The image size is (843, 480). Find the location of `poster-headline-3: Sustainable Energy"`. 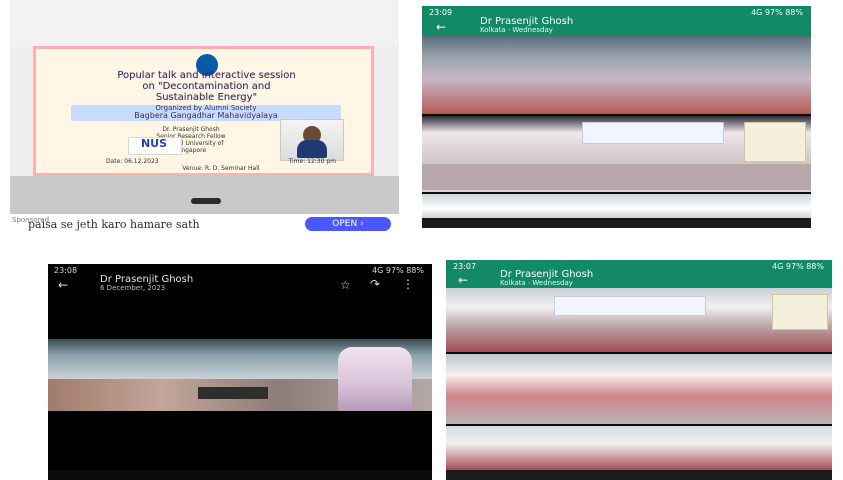

poster-headline-3: Sustainable Energy" is located at coordinates (206, 97).